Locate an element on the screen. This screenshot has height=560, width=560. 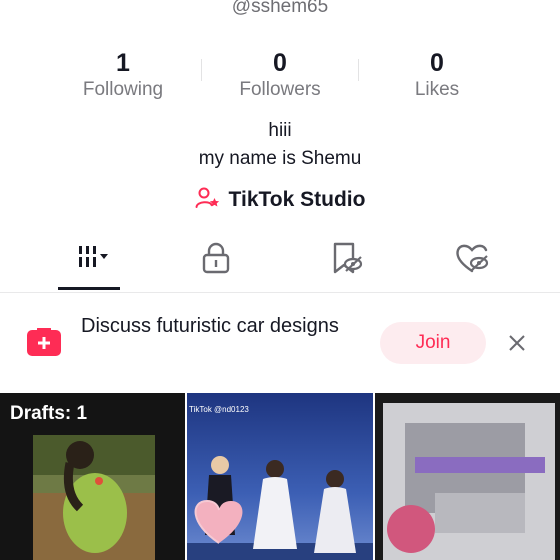
stat-likes: 0 Likes is located at coordinates (437, 75).